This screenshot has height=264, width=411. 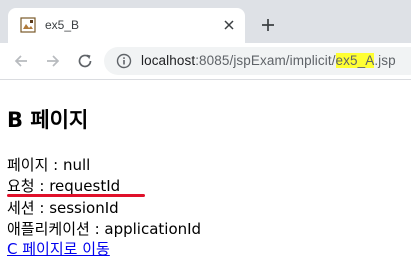 What do you see at coordinates (124, 61) in the screenshot?
I see `info-icon` at bounding box center [124, 61].